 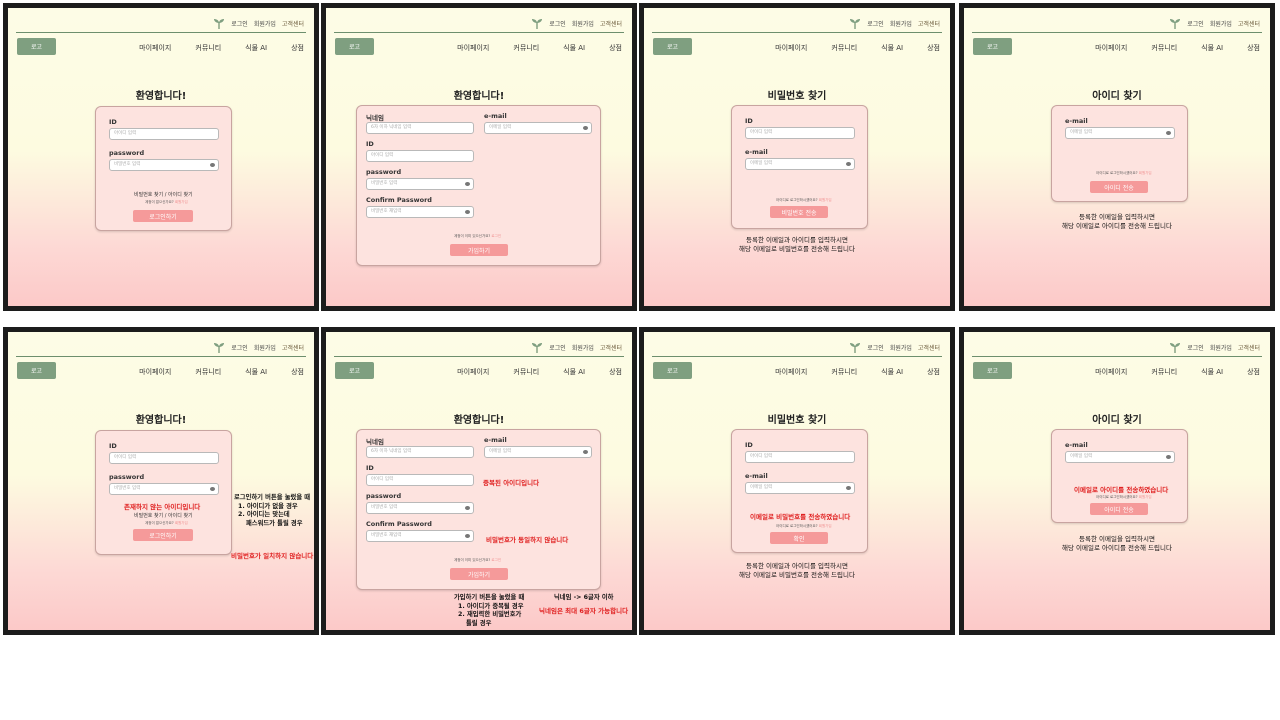 What do you see at coordinates (799, 212) in the screenshot?
I see `send-pw-button: 비밀번호 전송` at bounding box center [799, 212].